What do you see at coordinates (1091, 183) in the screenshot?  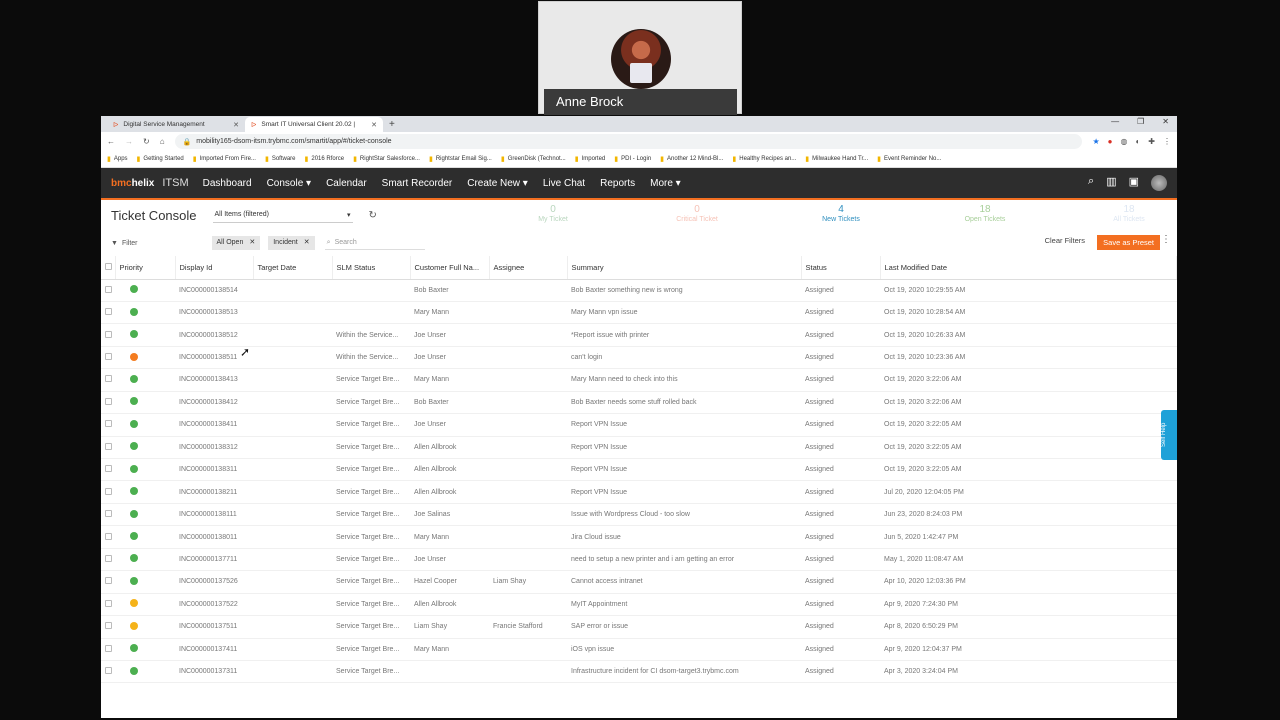 I see `search-icon: ⌕` at bounding box center [1091, 183].